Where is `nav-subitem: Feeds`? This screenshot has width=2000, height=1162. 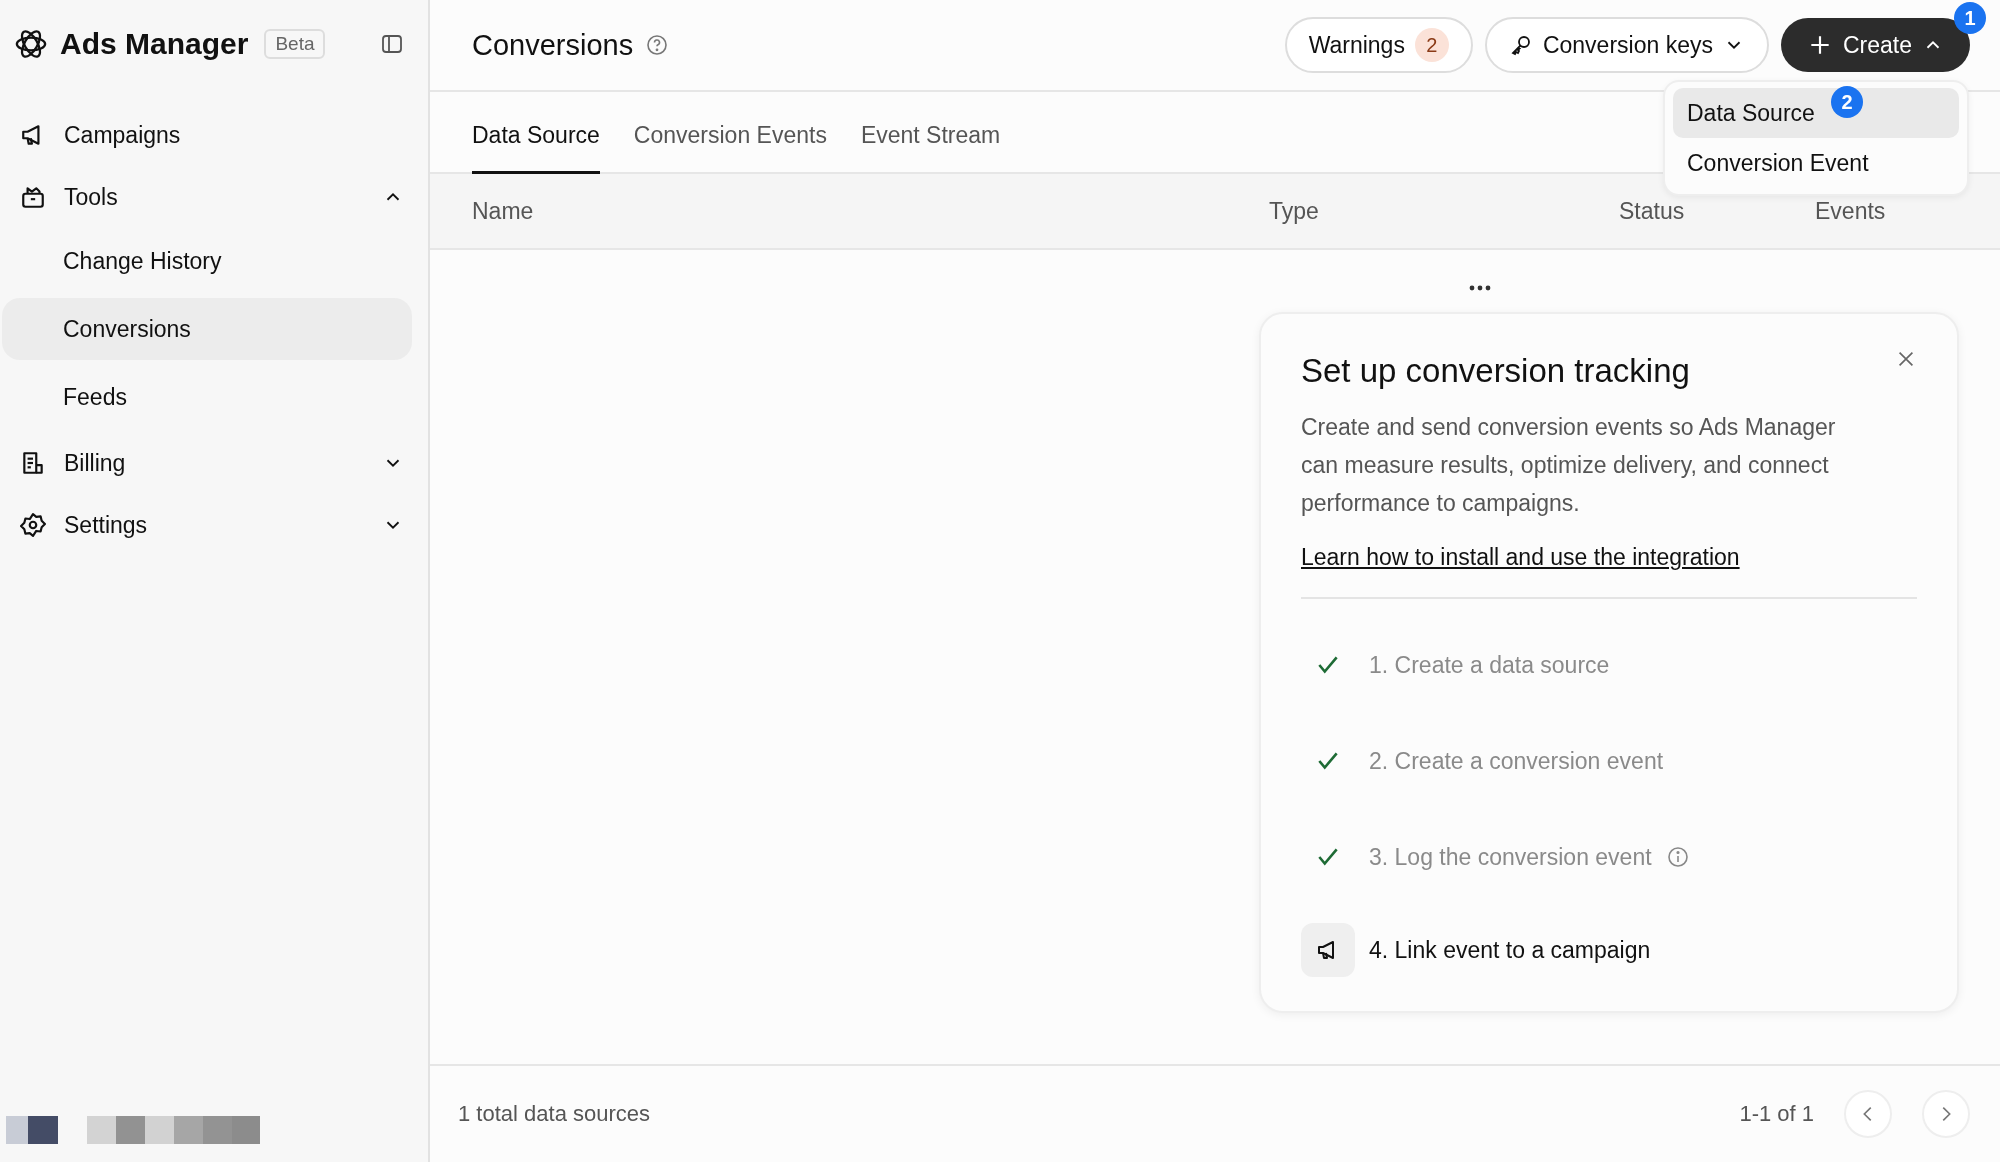 nav-subitem: Feeds is located at coordinates (207, 397).